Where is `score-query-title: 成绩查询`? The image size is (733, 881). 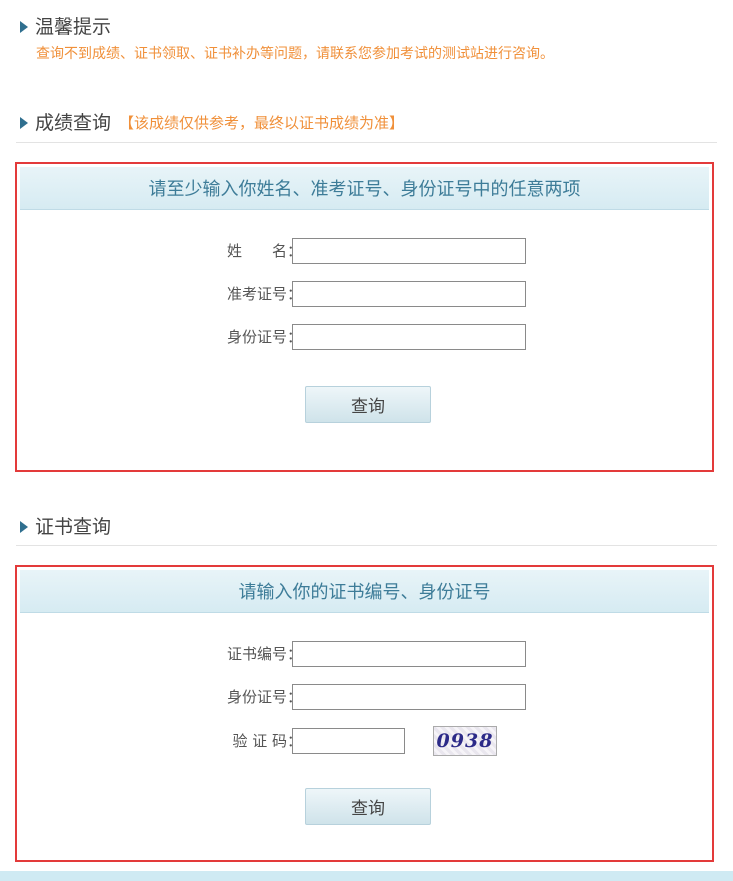 score-query-title: 成绩查询 is located at coordinates (73, 123).